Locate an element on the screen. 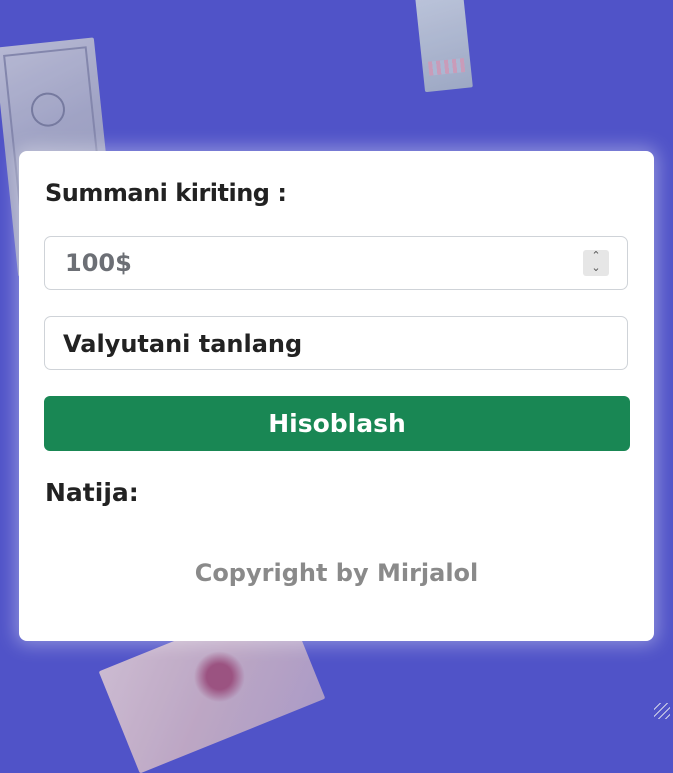 Image resolution: width=673 pixels, height=773 pixels. copyright-text: Copyright by Mirjalol is located at coordinates (336, 573).